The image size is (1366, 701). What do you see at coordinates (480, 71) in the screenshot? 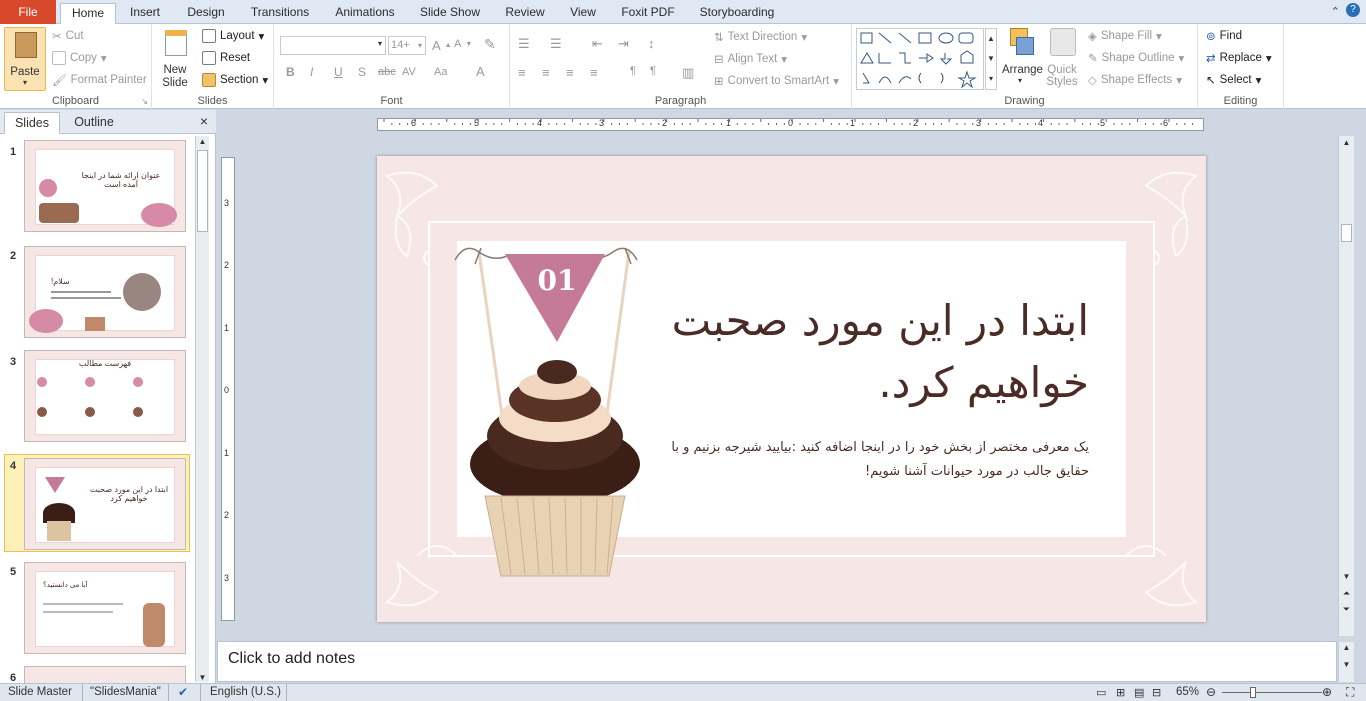
I see `font-color-button: A` at bounding box center [480, 71].